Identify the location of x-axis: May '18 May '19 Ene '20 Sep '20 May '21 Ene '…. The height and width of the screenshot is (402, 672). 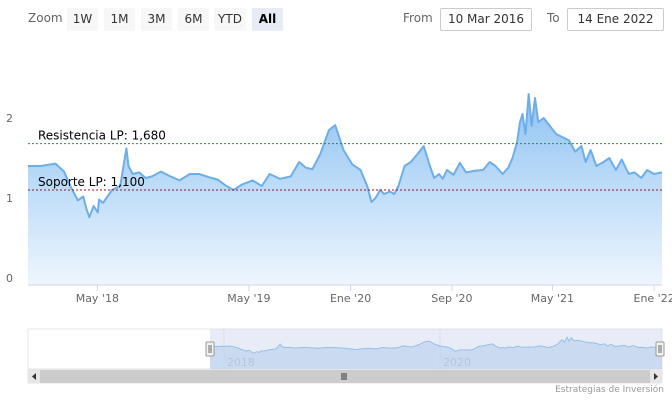
(350, 294).